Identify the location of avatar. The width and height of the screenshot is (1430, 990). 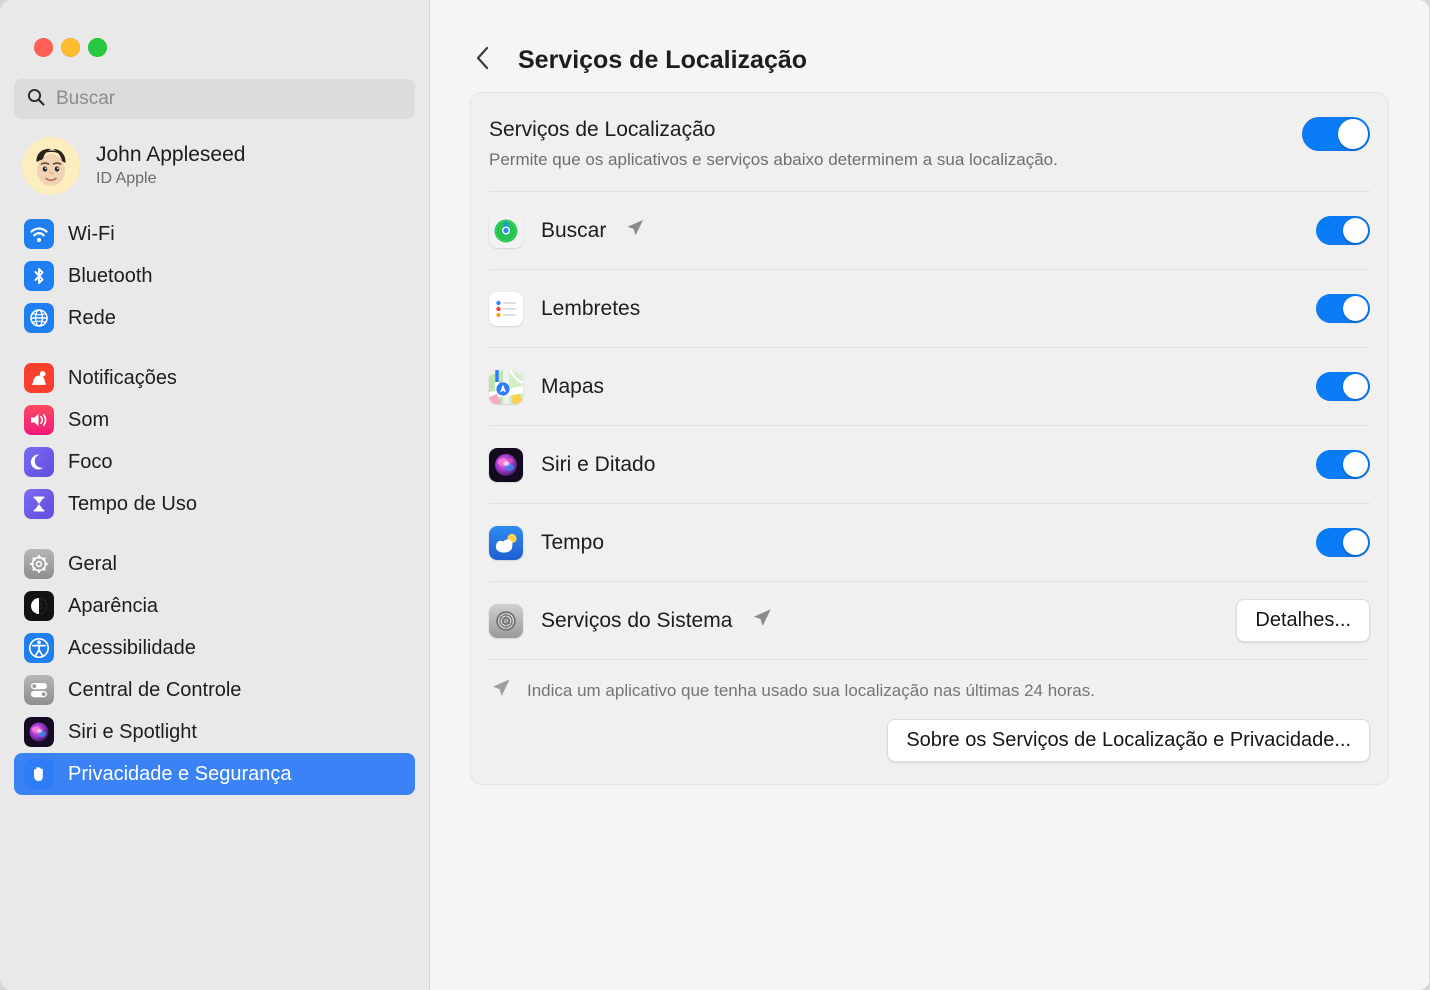
(51, 166).